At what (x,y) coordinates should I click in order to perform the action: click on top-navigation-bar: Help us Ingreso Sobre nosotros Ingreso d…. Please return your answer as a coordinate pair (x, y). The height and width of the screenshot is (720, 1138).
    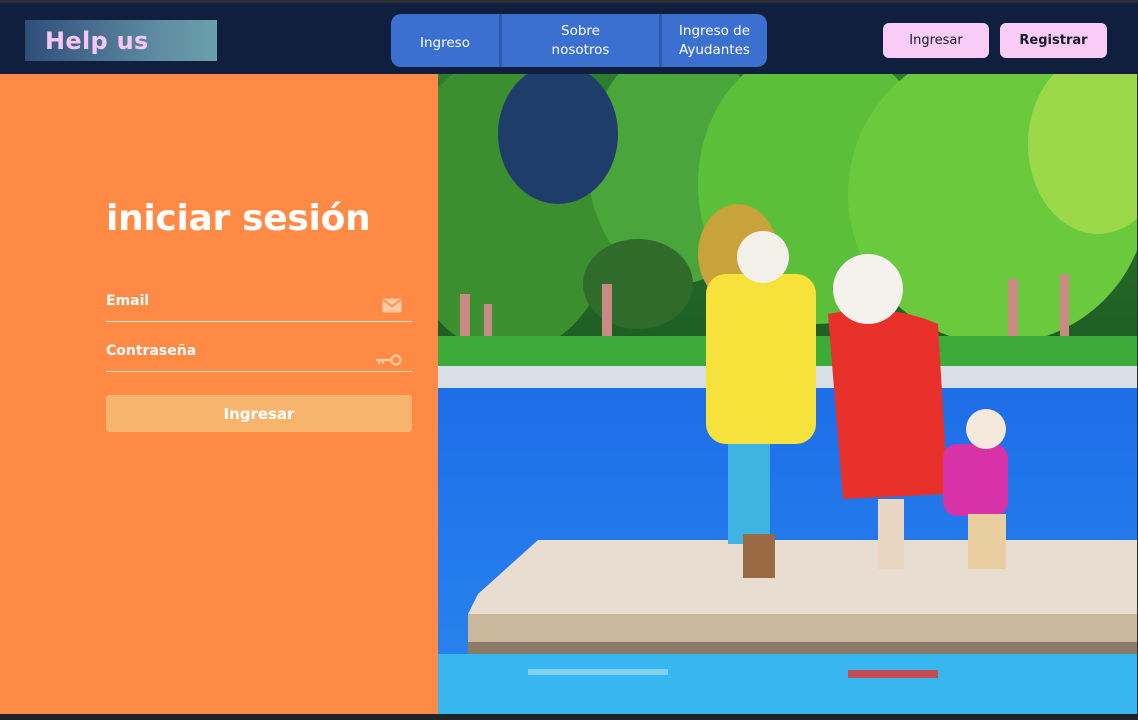
    Looking at the image, I should click on (569, 37).